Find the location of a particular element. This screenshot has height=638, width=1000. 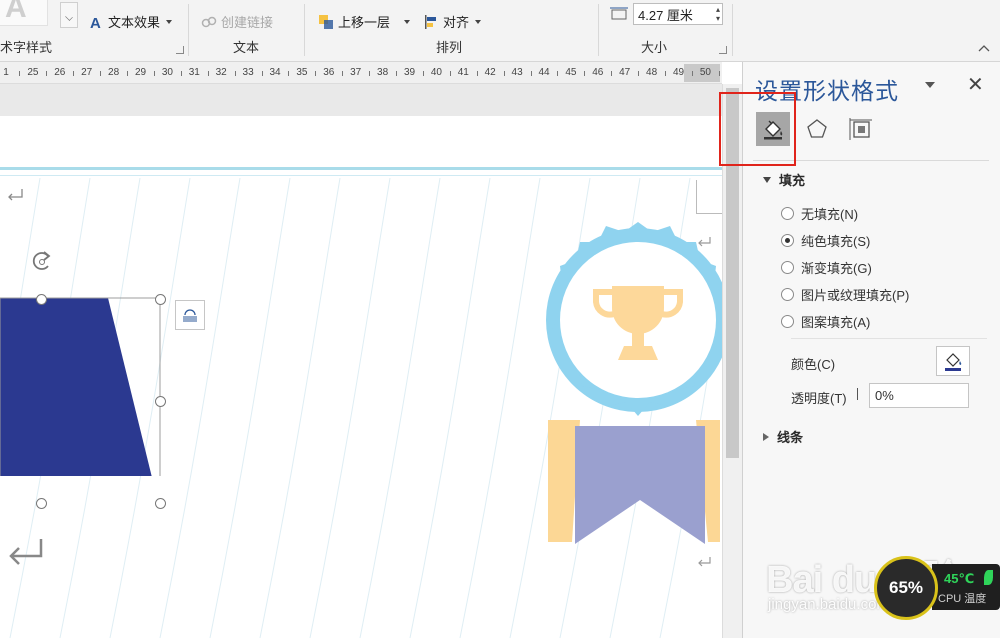

bring-forward-button: 上移一层 is located at coordinates (364, 21).